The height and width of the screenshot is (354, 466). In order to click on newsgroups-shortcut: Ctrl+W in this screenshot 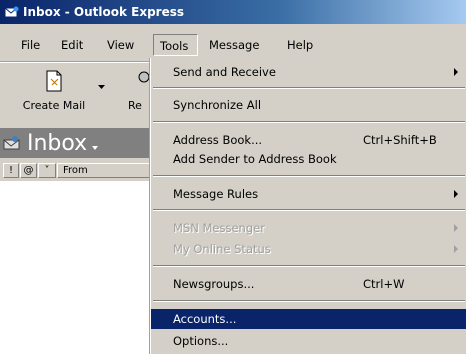, I will do `click(384, 284)`.